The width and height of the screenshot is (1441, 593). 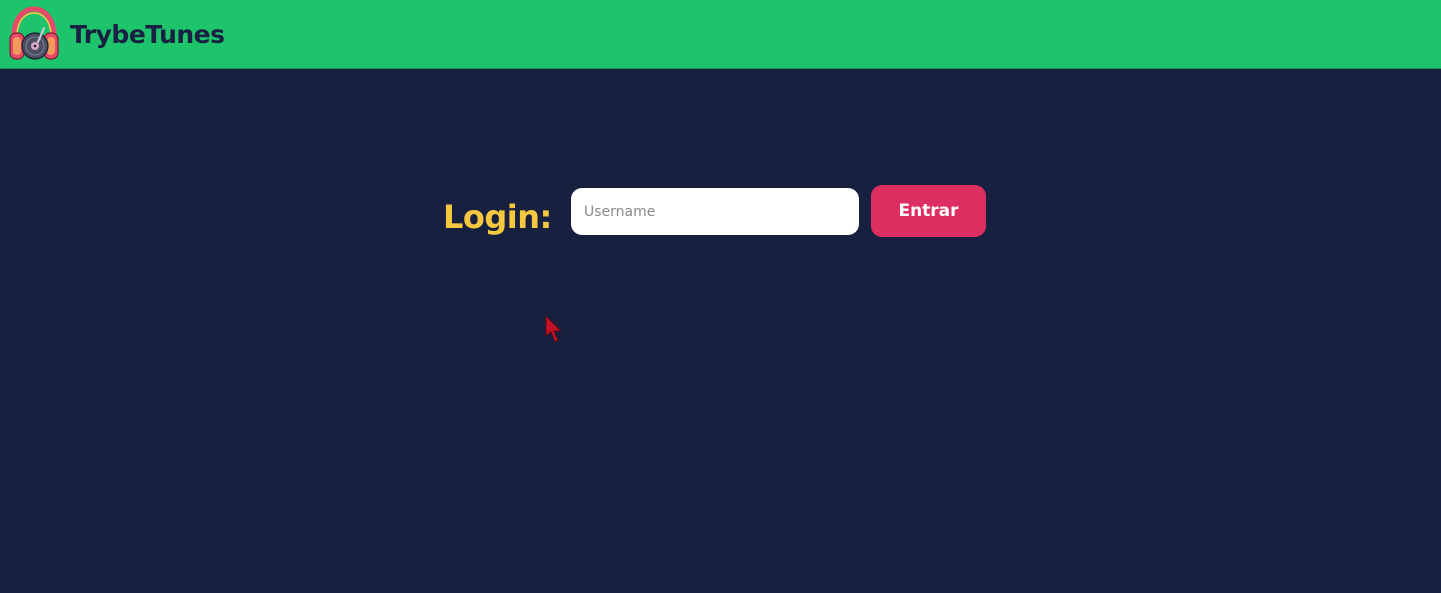 I want to click on enter-button: Entrar, so click(x=928, y=211).